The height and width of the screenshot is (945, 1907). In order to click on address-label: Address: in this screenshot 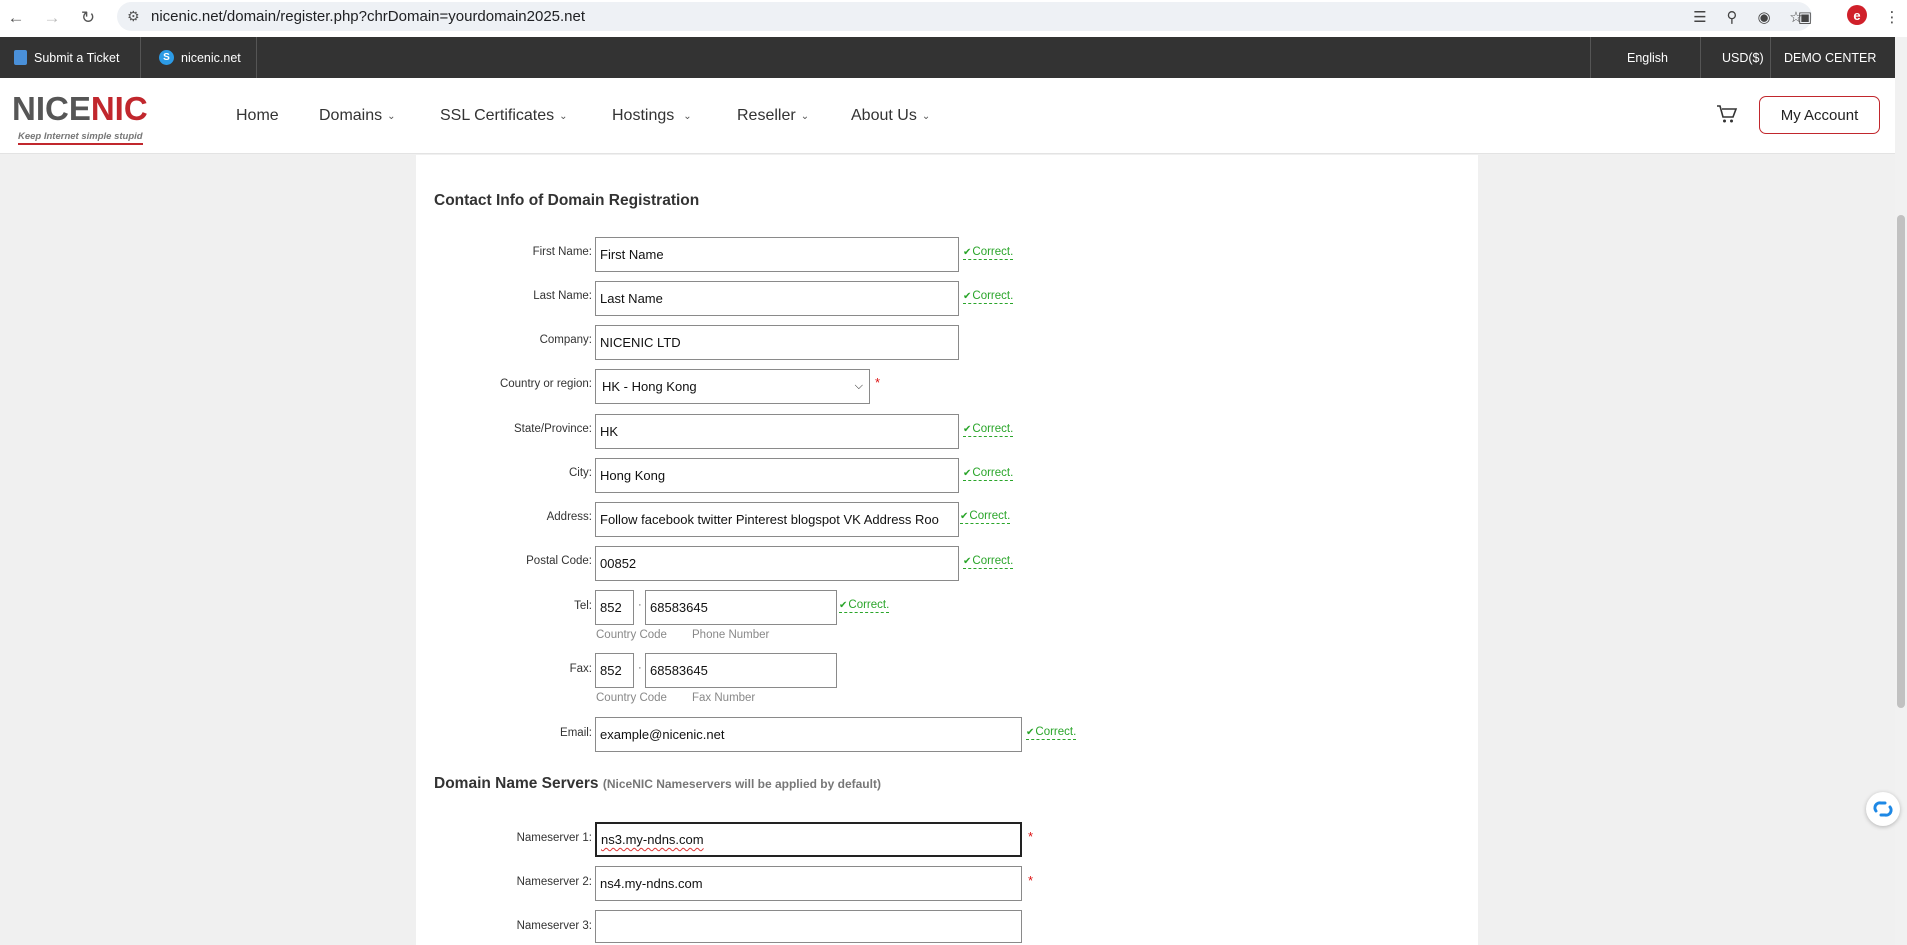, I will do `click(569, 517)`.